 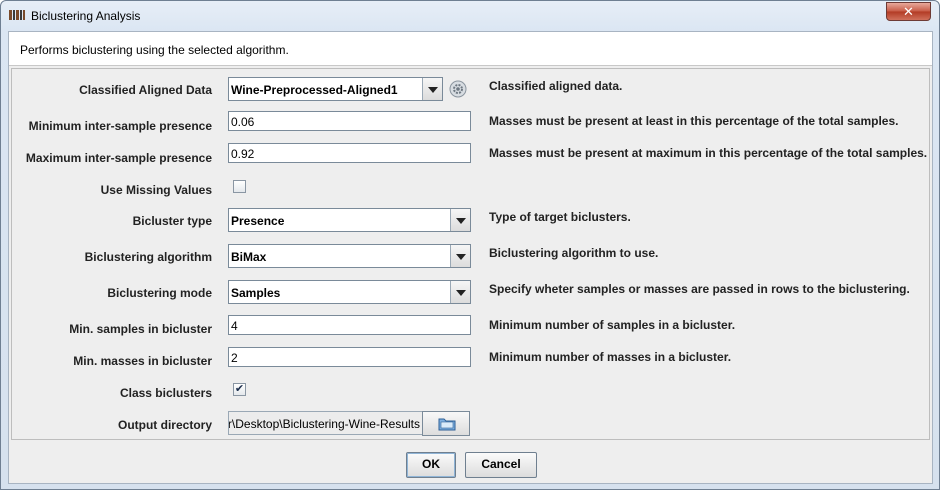 I want to click on close-icon: ✕, so click(x=908, y=11).